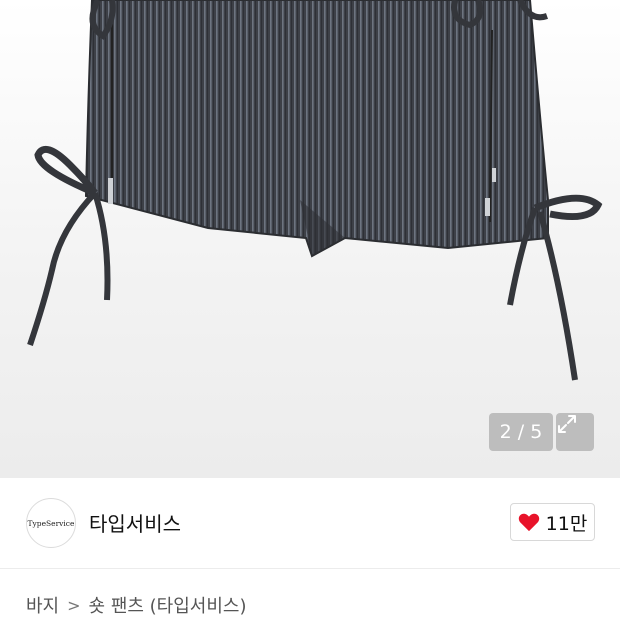 Image resolution: width=620 pixels, height=620 pixels. What do you see at coordinates (74, 605) in the screenshot?
I see `chevron-right-icon: >` at bounding box center [74, 605].